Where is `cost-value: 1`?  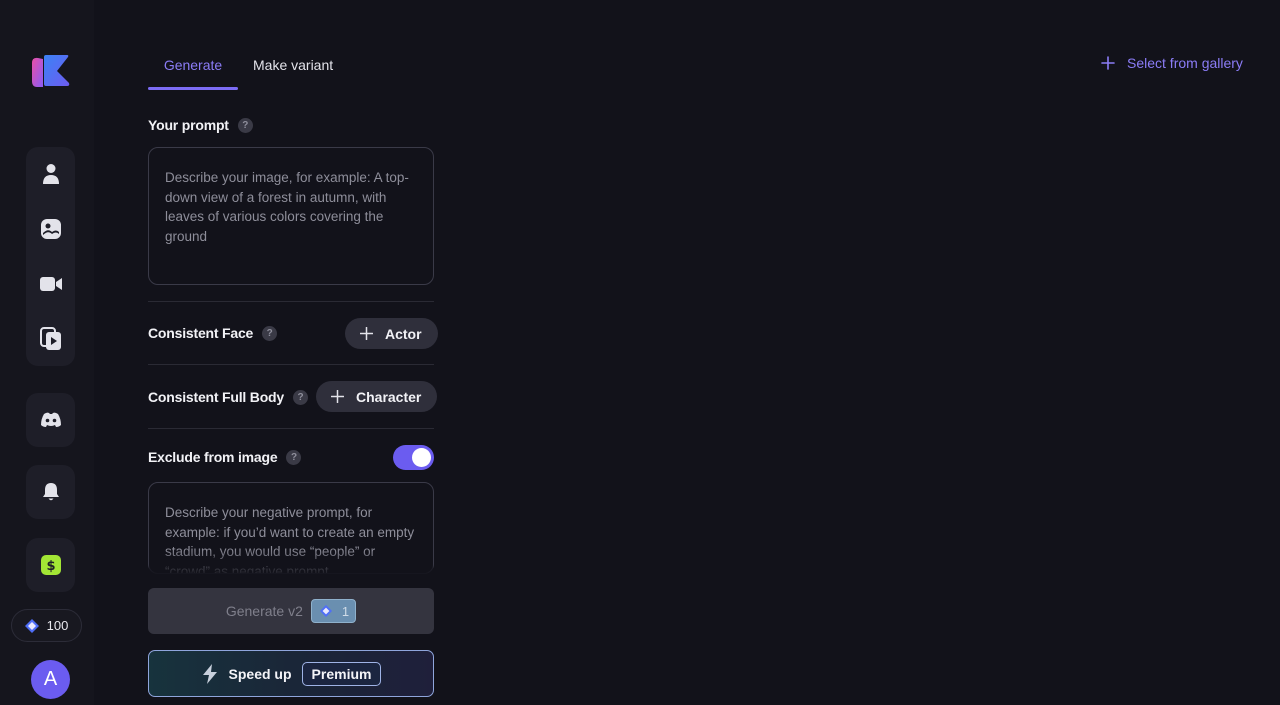 cost-value: 1 is located at coordinates (345, 611).